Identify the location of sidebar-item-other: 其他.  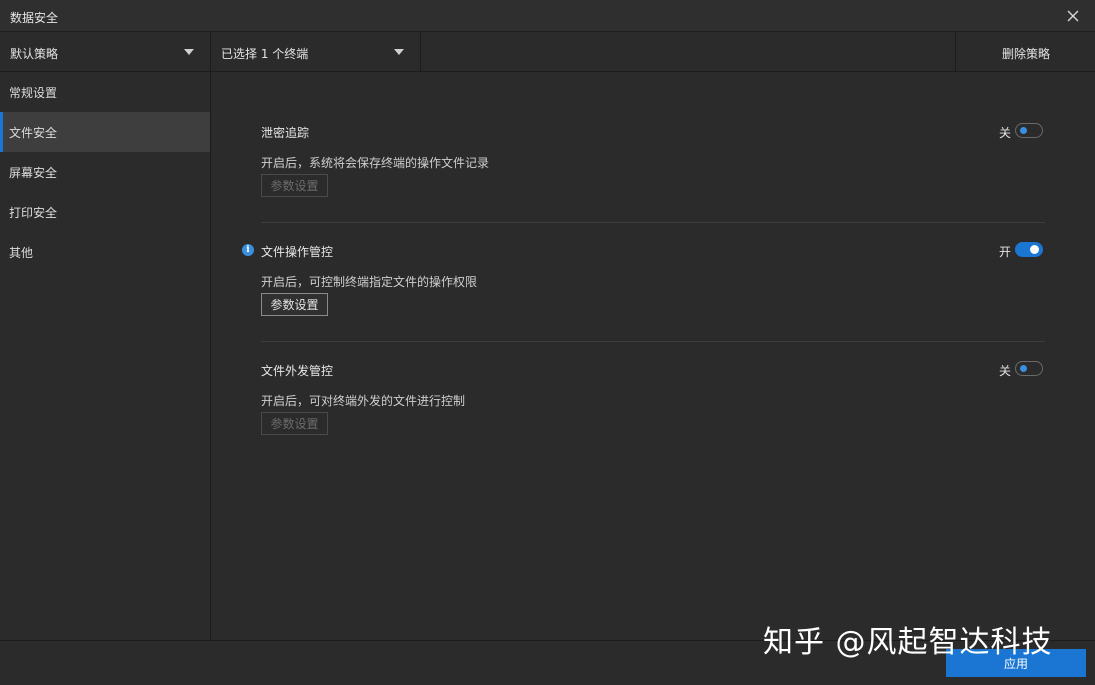
(105, 252).